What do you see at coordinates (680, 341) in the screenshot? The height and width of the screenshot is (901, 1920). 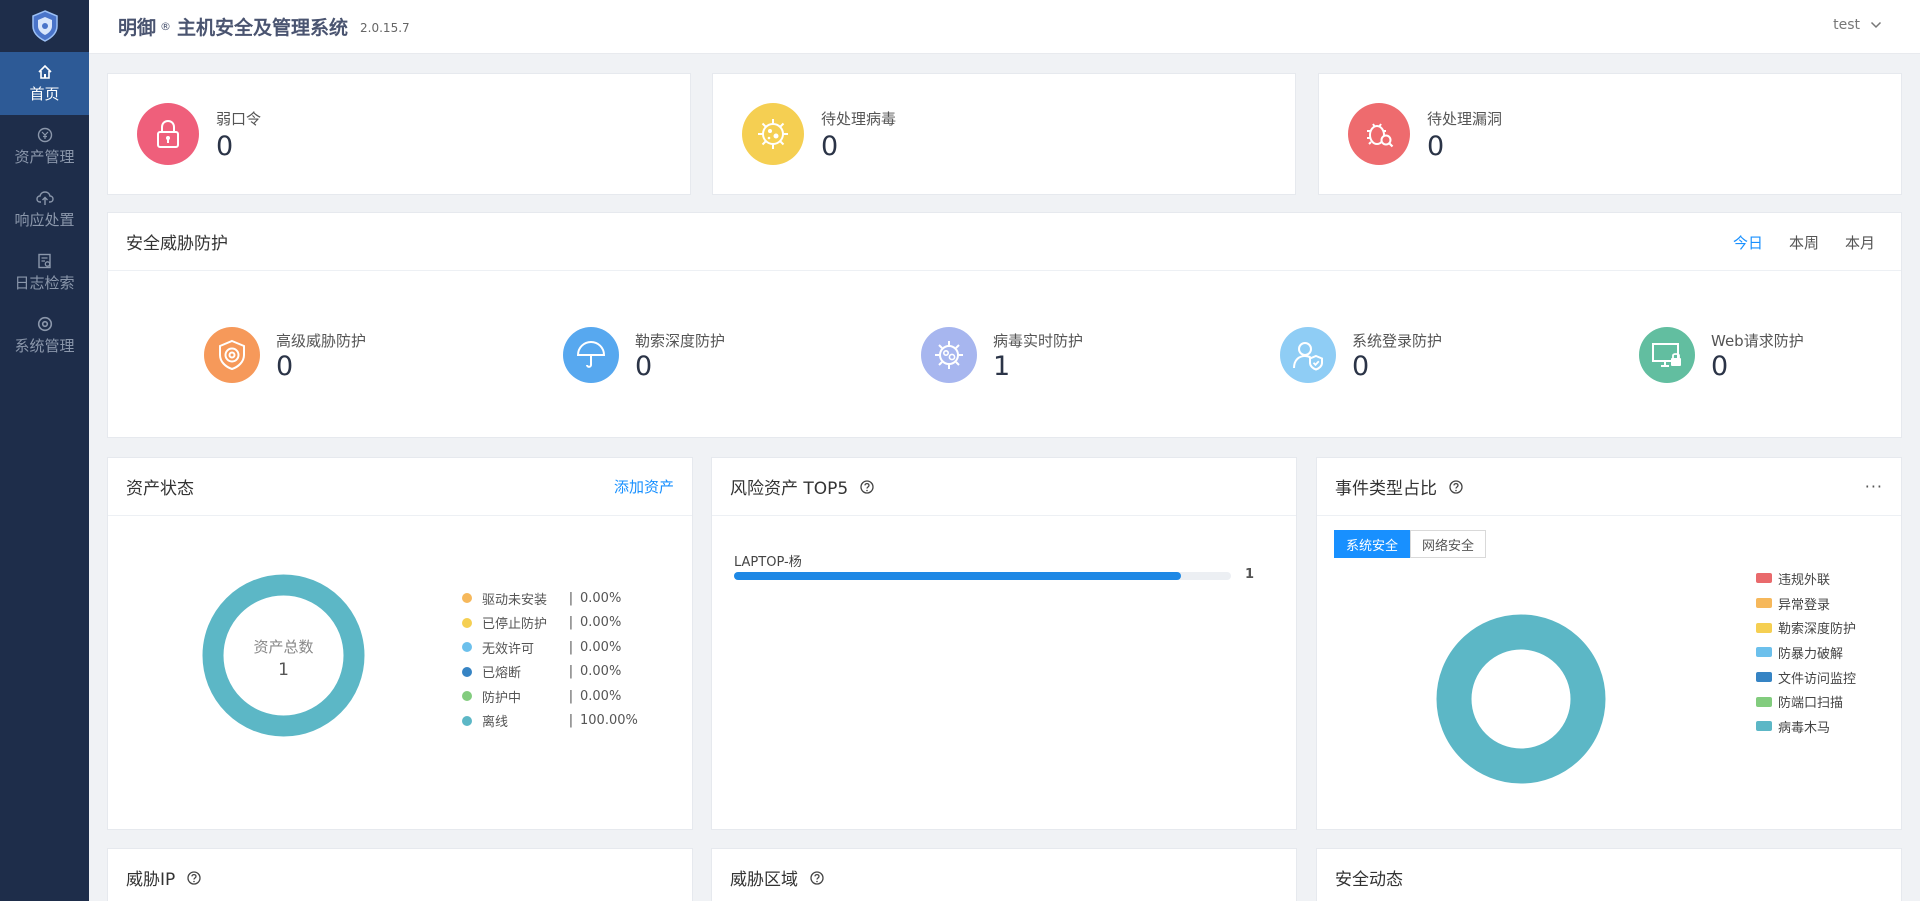 I see `threat-label: 勒索深度防护` at bounding box center [680, 341].